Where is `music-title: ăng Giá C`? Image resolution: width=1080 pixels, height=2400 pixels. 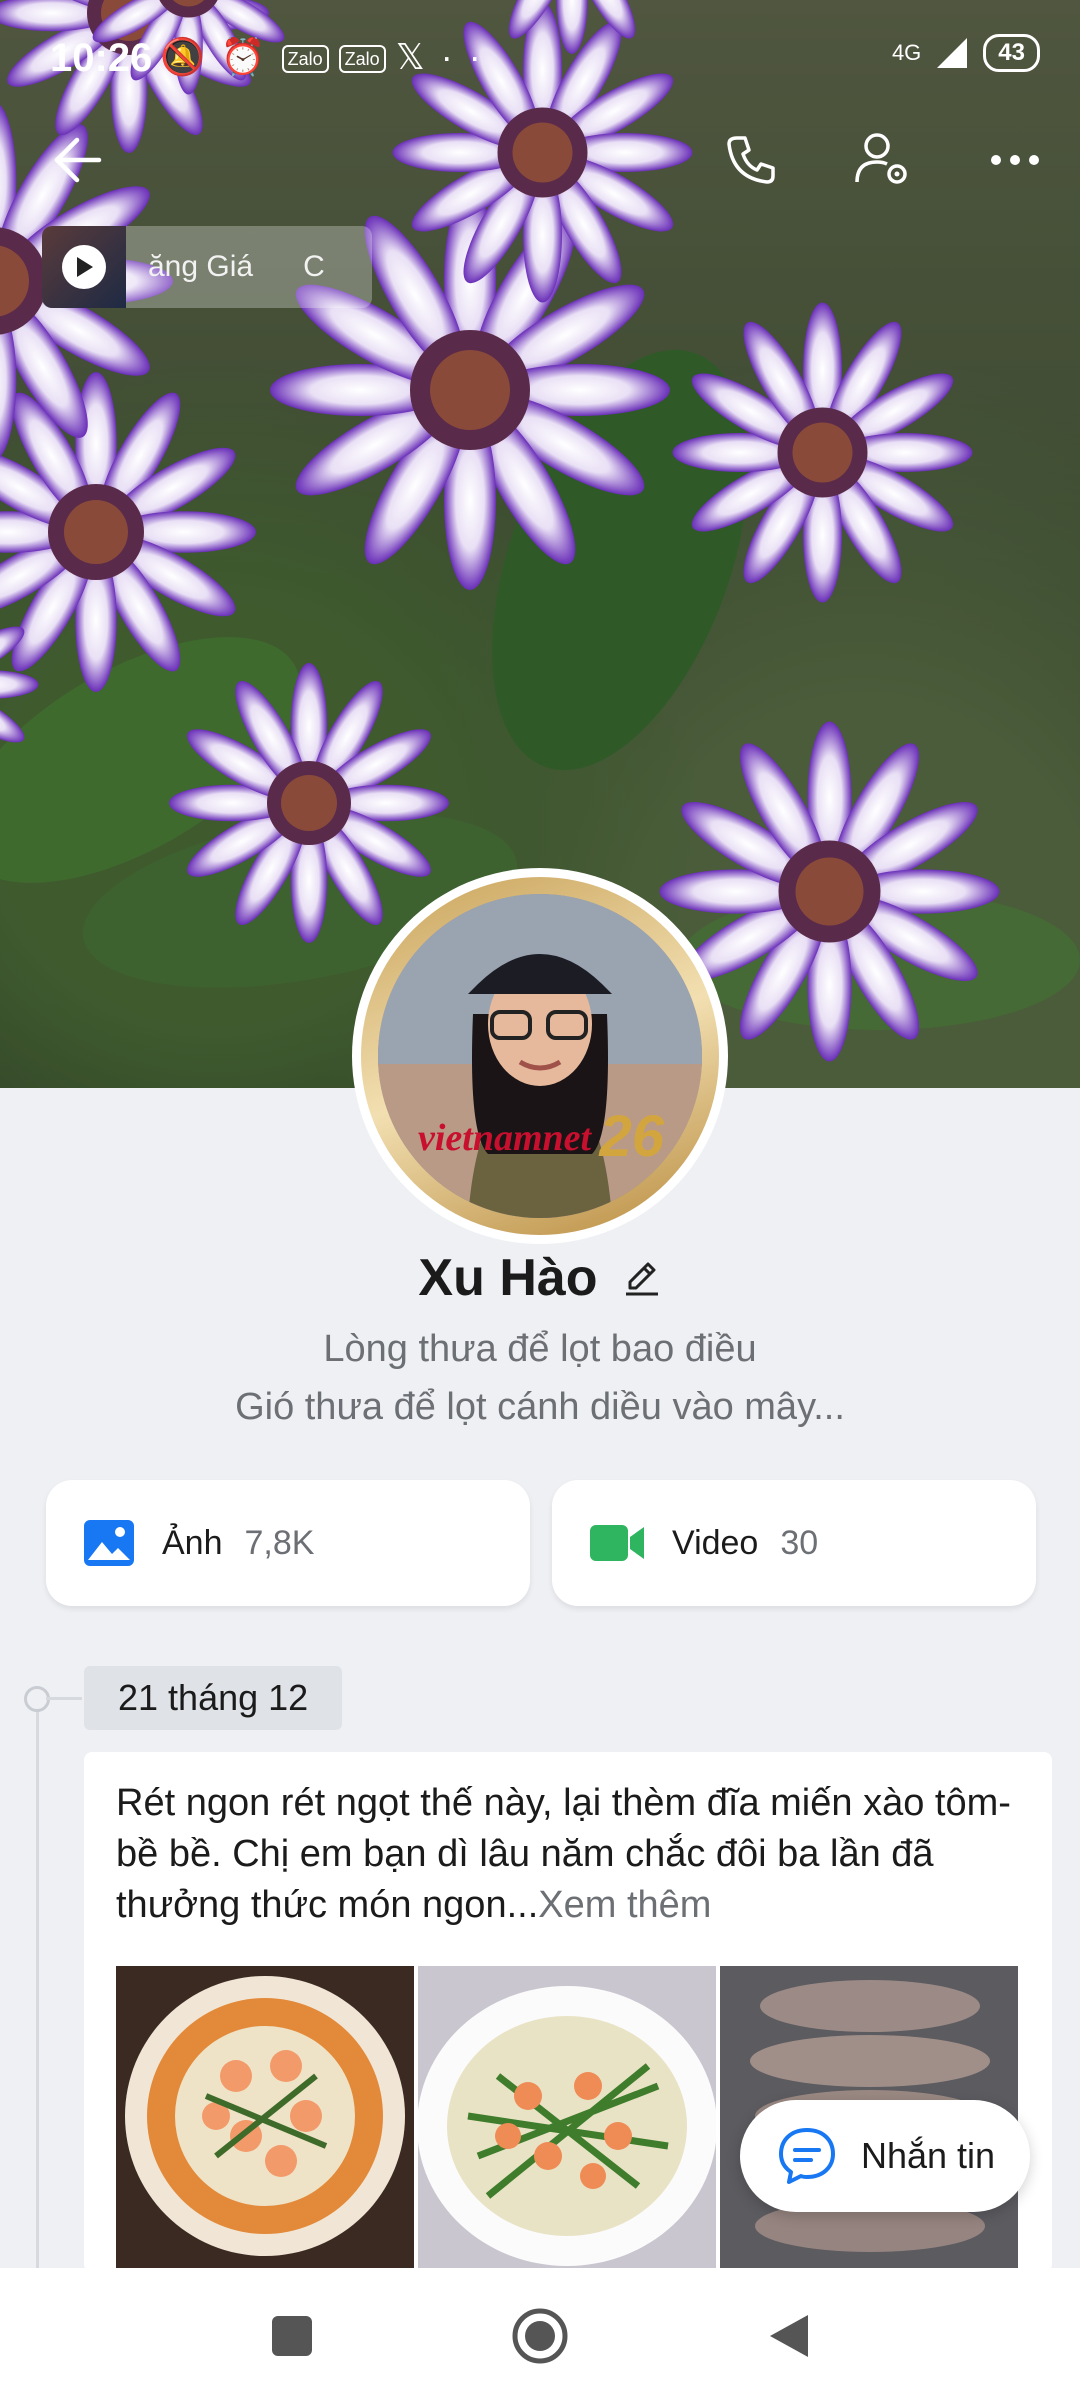
music-title: ăng Giá C is located at coordinates (236, 266).